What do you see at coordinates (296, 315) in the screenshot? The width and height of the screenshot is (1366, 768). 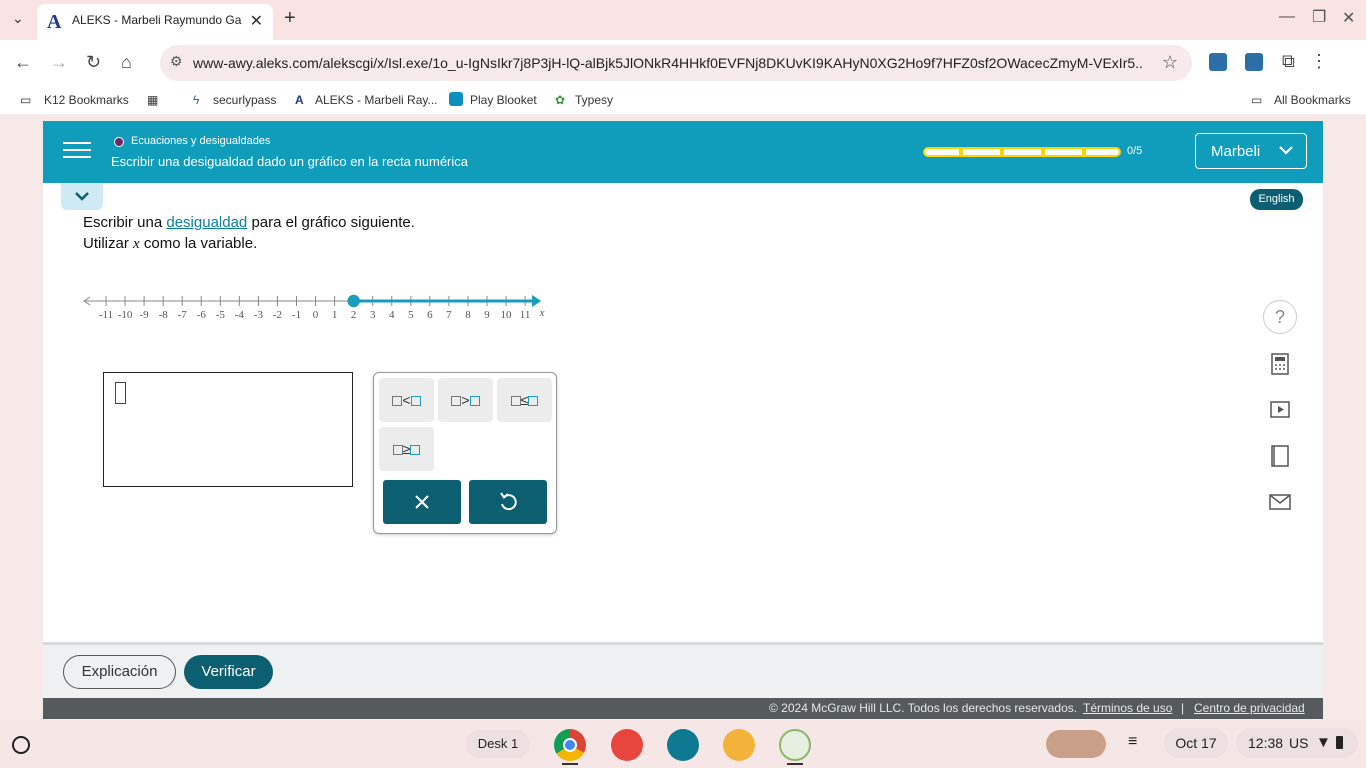 I see `tick-label: -1` at bounding box center [296, 315].